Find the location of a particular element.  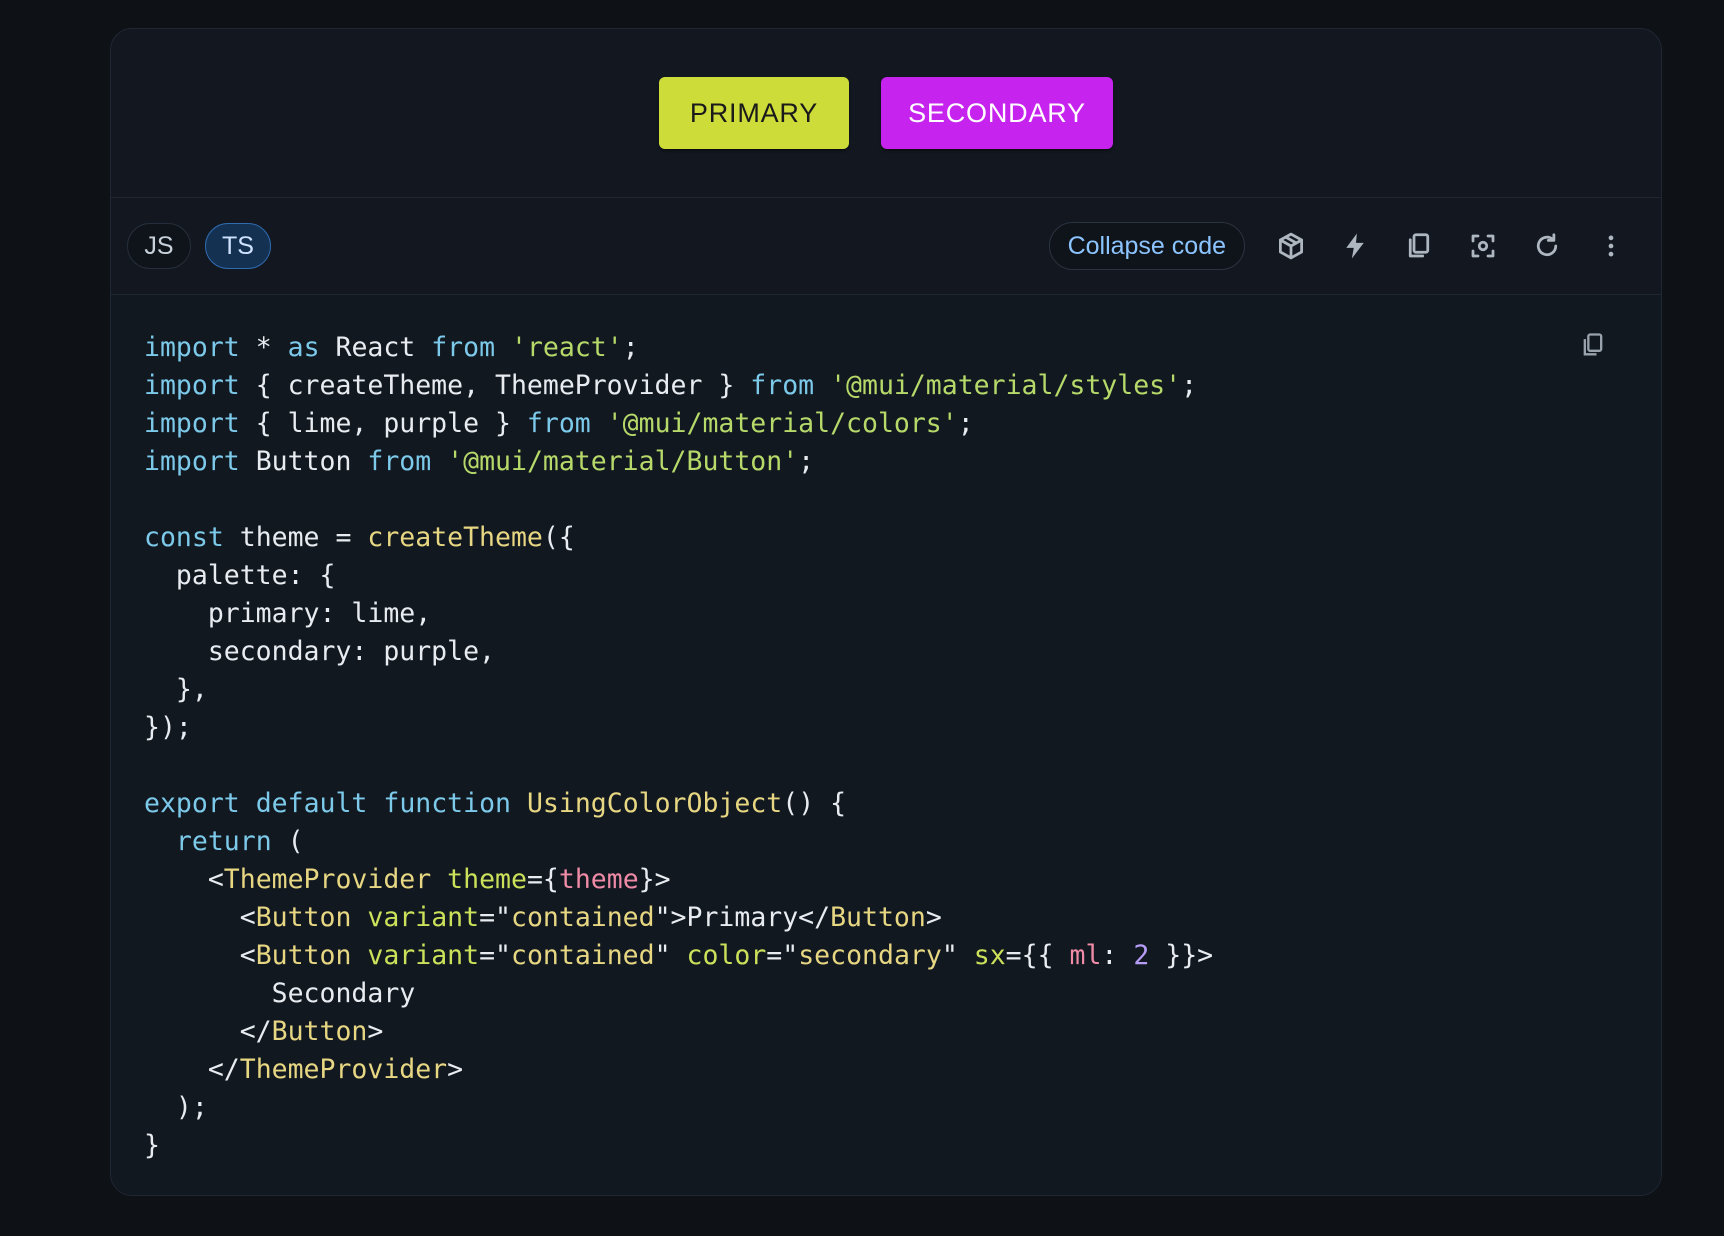

code-token: '@mui/material/Button' is located at coordinates (623, 461).